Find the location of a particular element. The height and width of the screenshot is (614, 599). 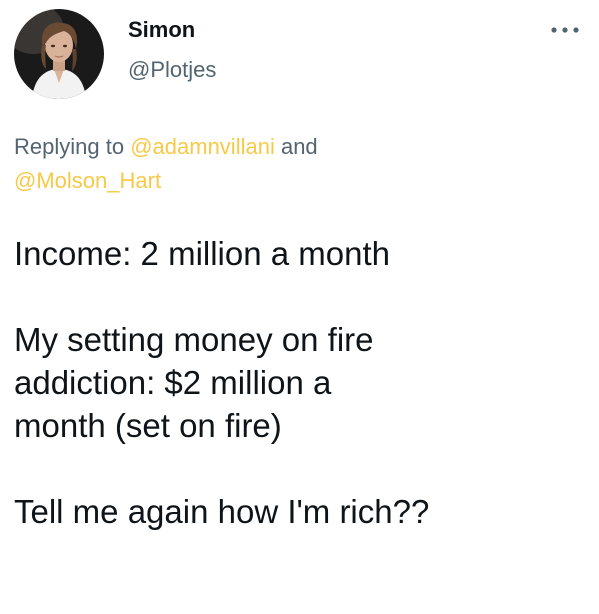

tweet-paragraph: Tell me again how I'm rich?? is located at coordinates (301, 511).